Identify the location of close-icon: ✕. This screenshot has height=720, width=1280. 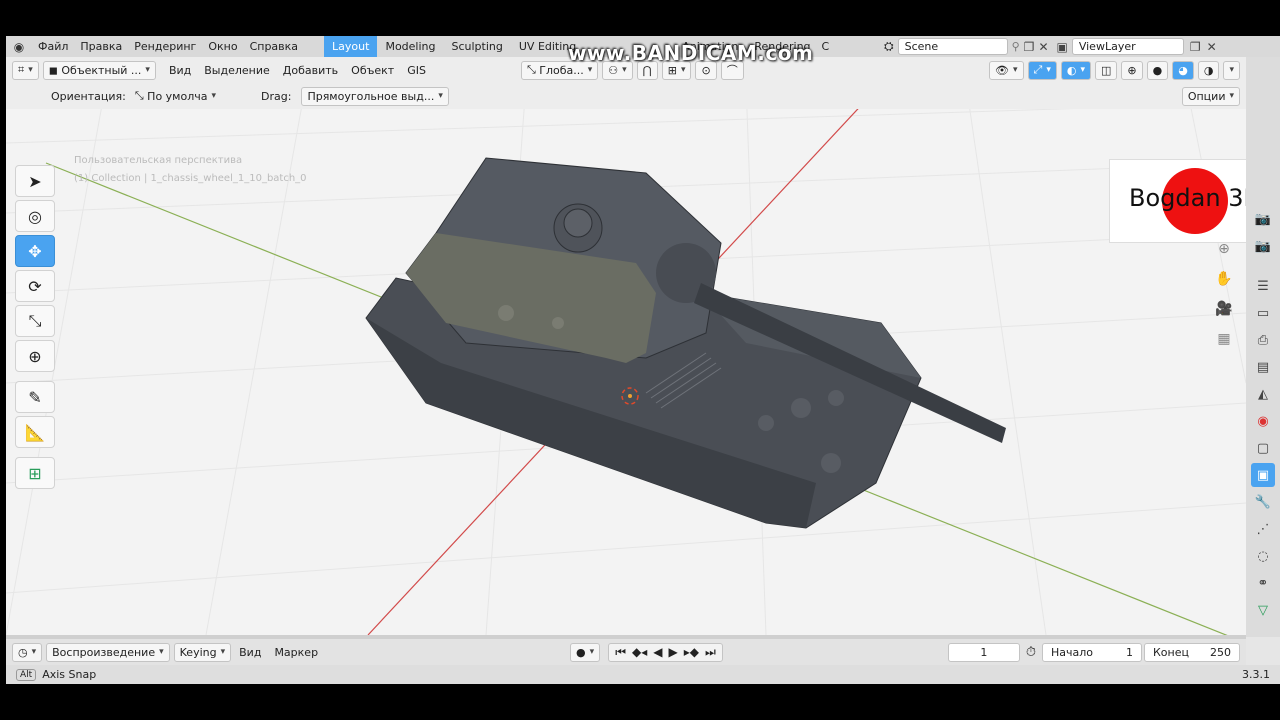
(1043, 47).